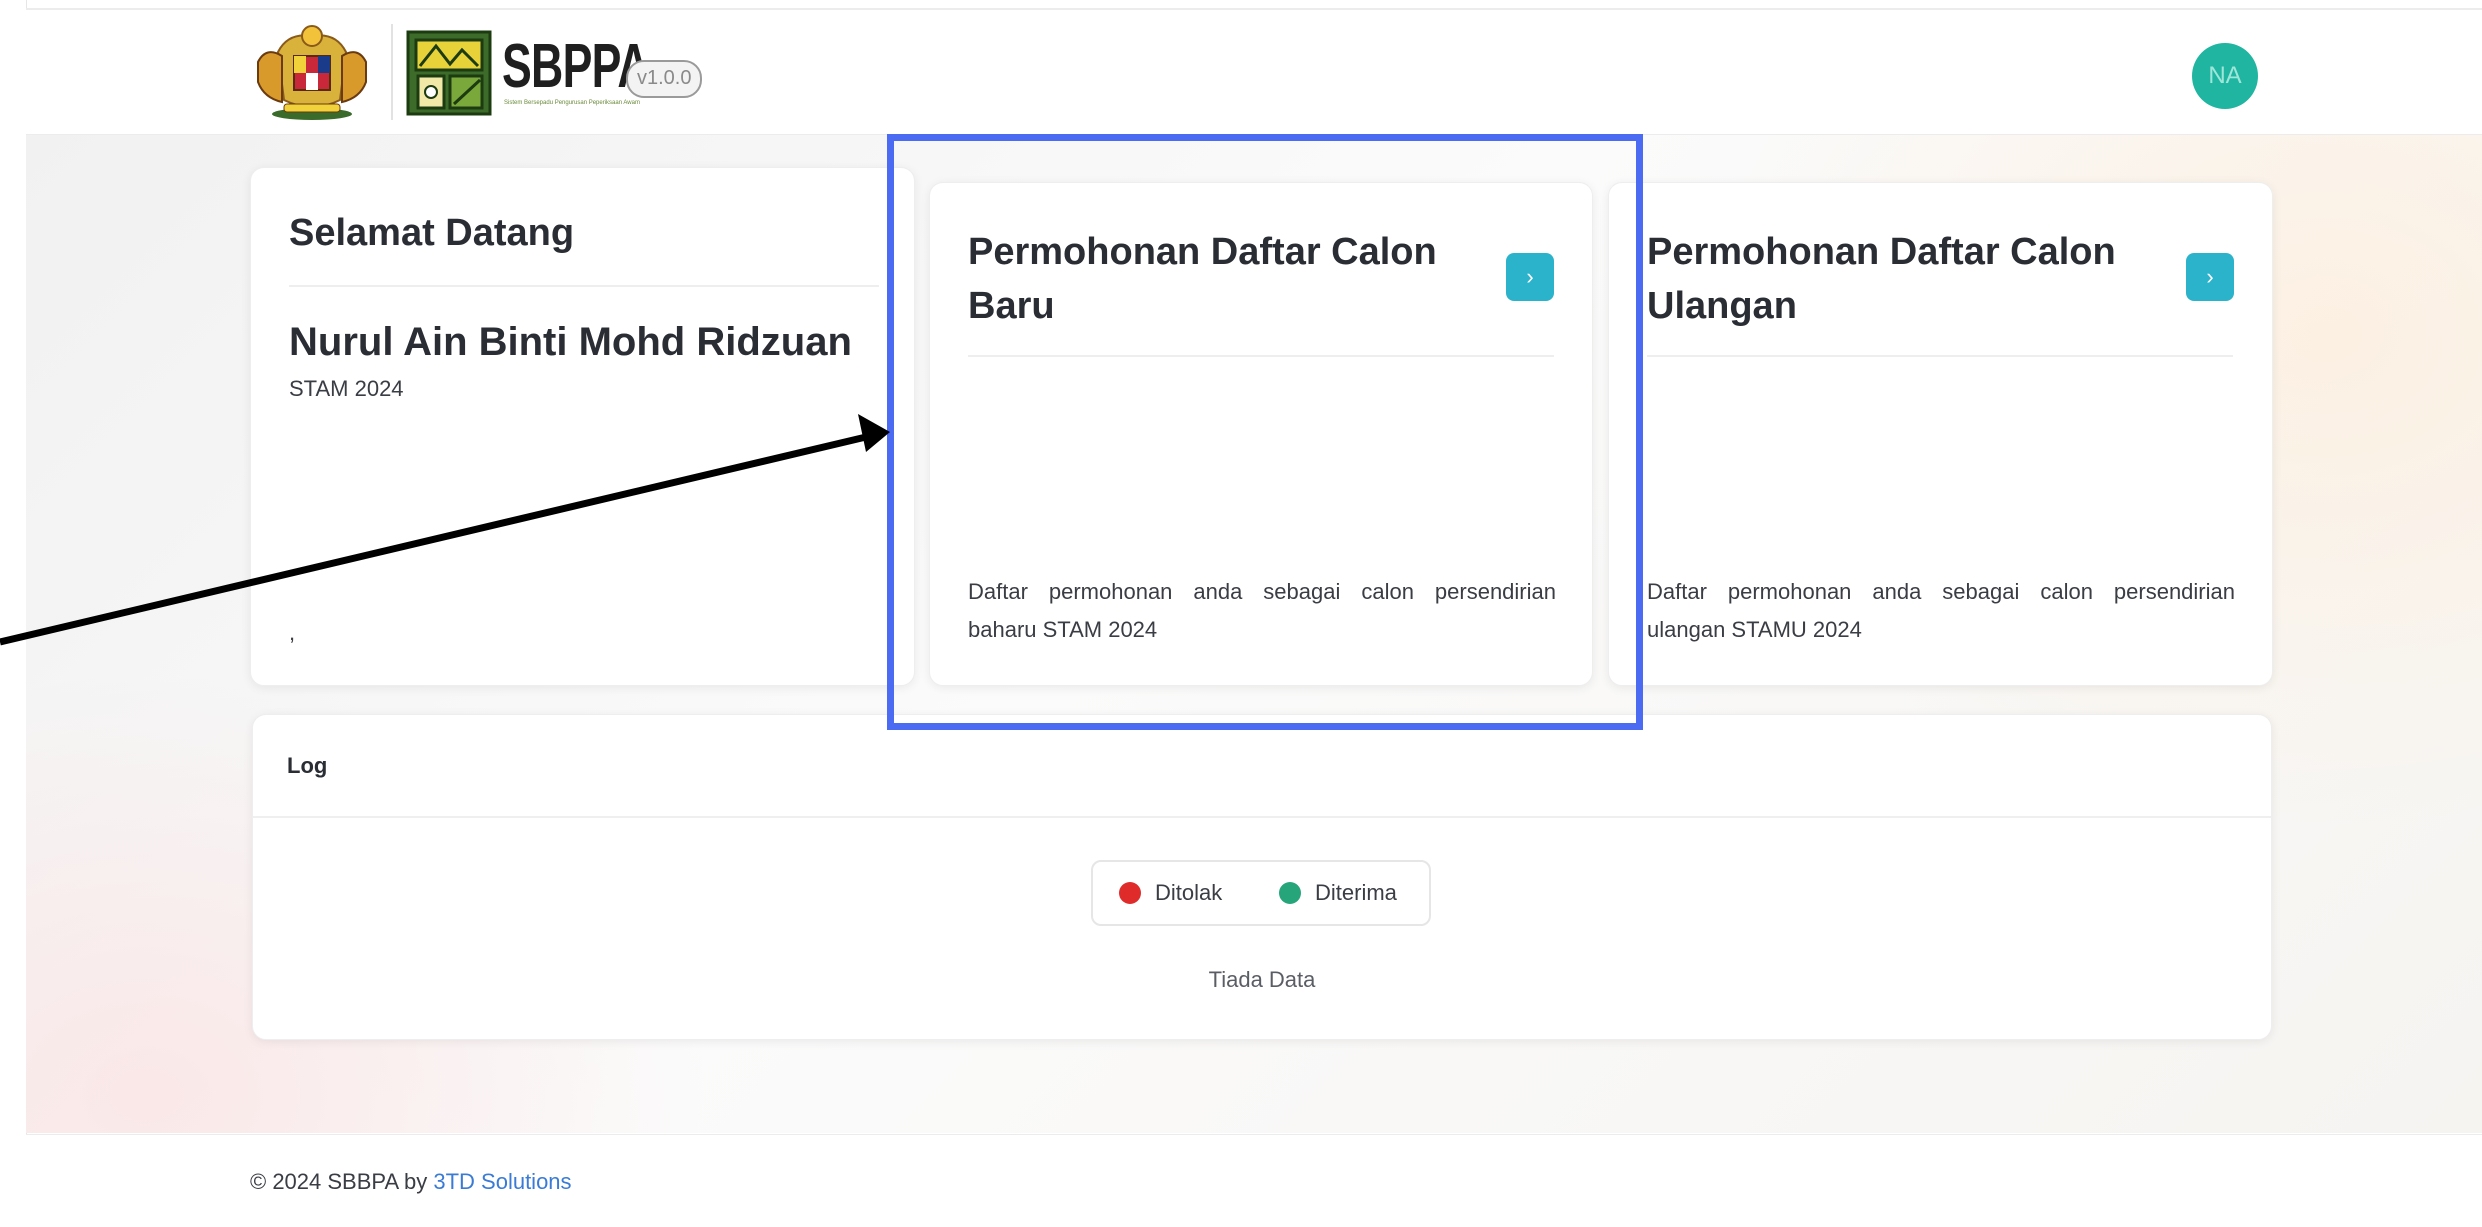  Describe the element at coordinates (346, 388) in the screenshot. I see `user-exam: STAM 2024` at that location.